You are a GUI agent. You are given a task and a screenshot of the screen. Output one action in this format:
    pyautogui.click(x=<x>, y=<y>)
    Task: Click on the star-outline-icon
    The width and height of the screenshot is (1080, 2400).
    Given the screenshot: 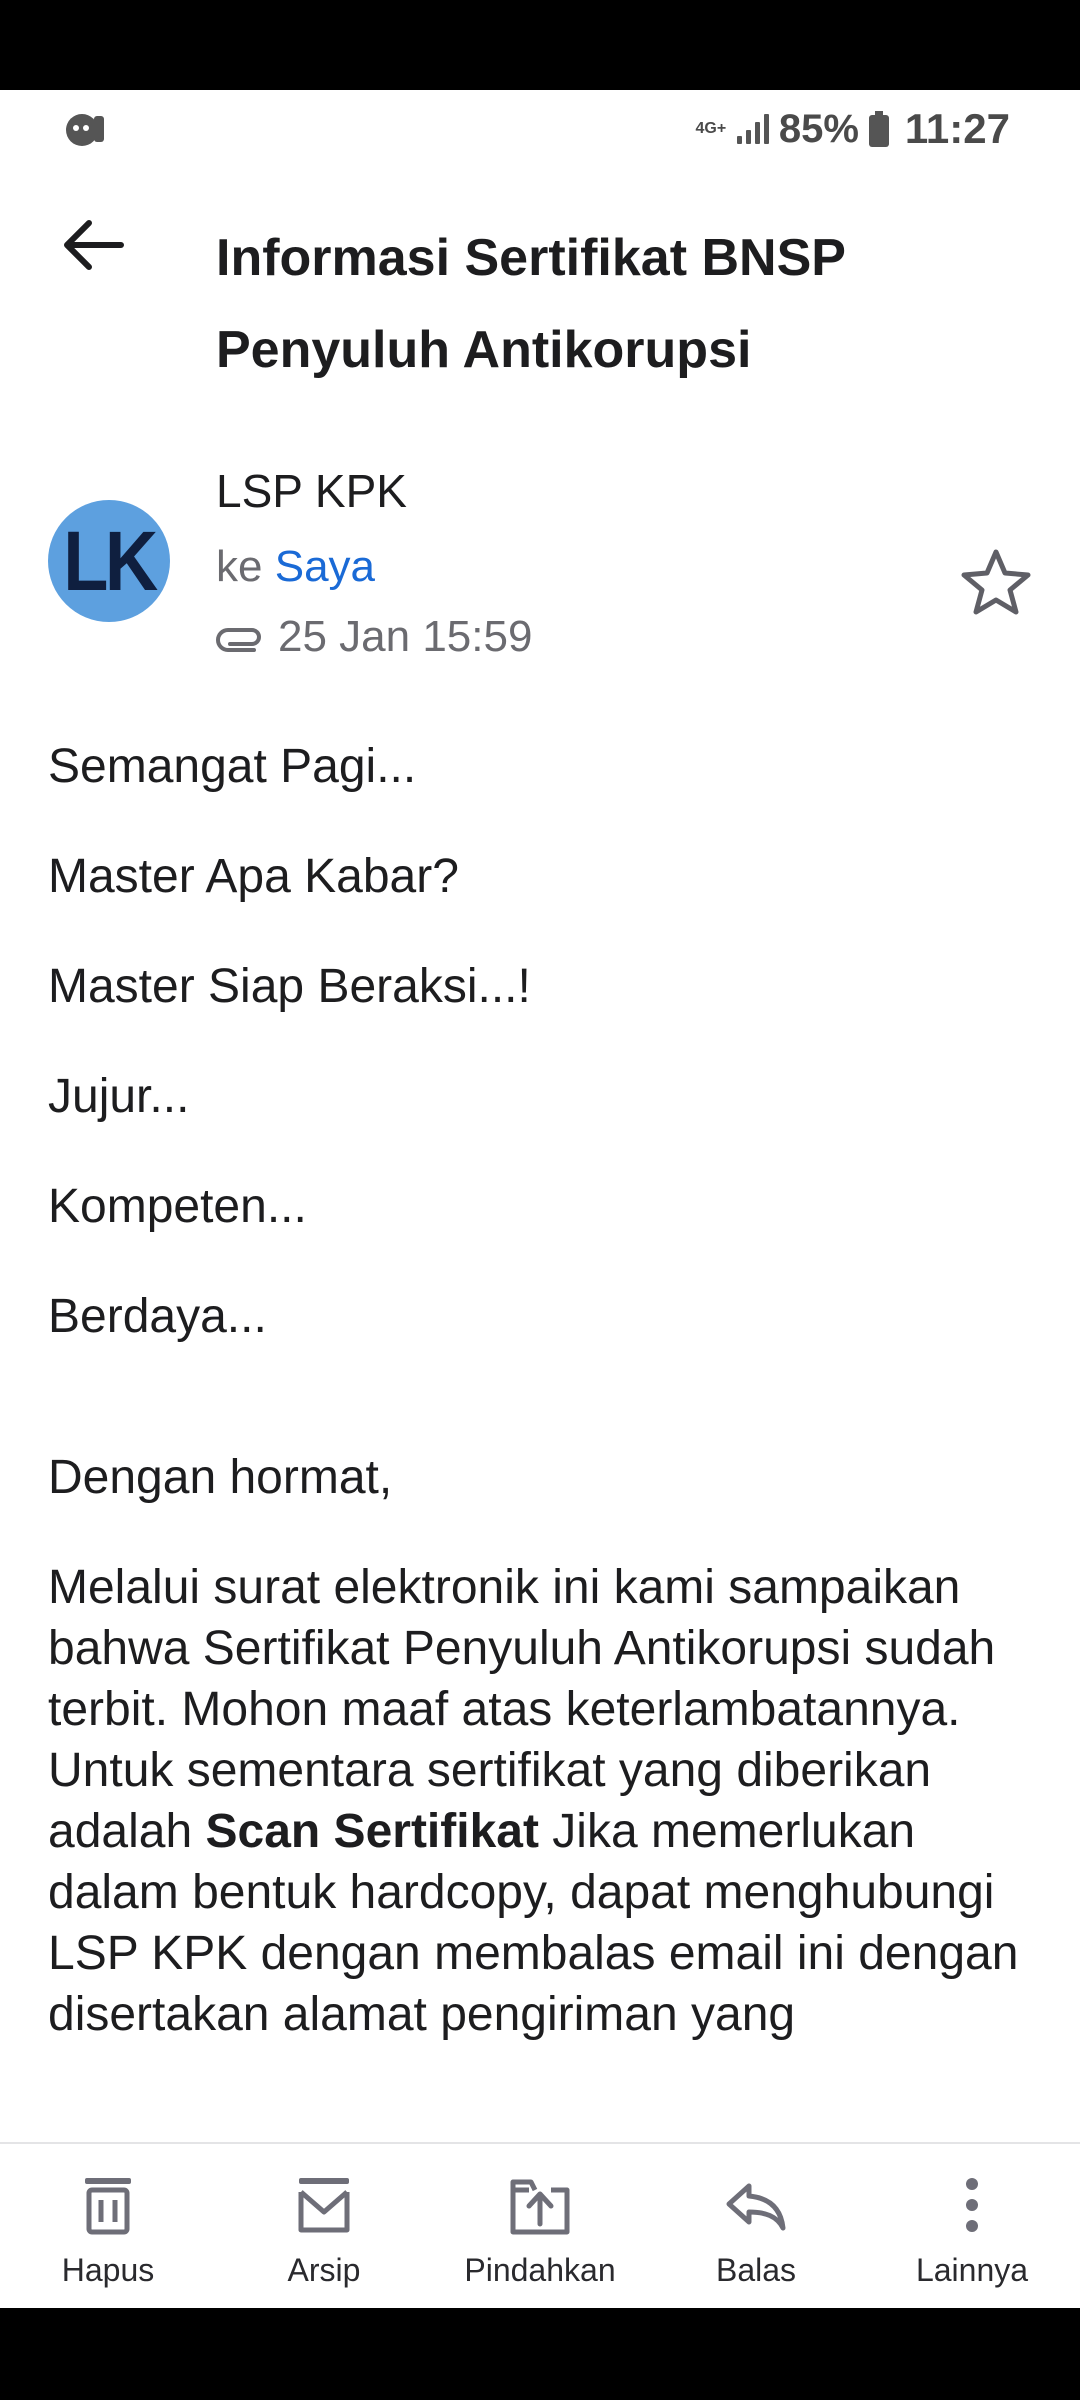 What is the action you would take?
    pyautogui.click(x=996, y=582)
    